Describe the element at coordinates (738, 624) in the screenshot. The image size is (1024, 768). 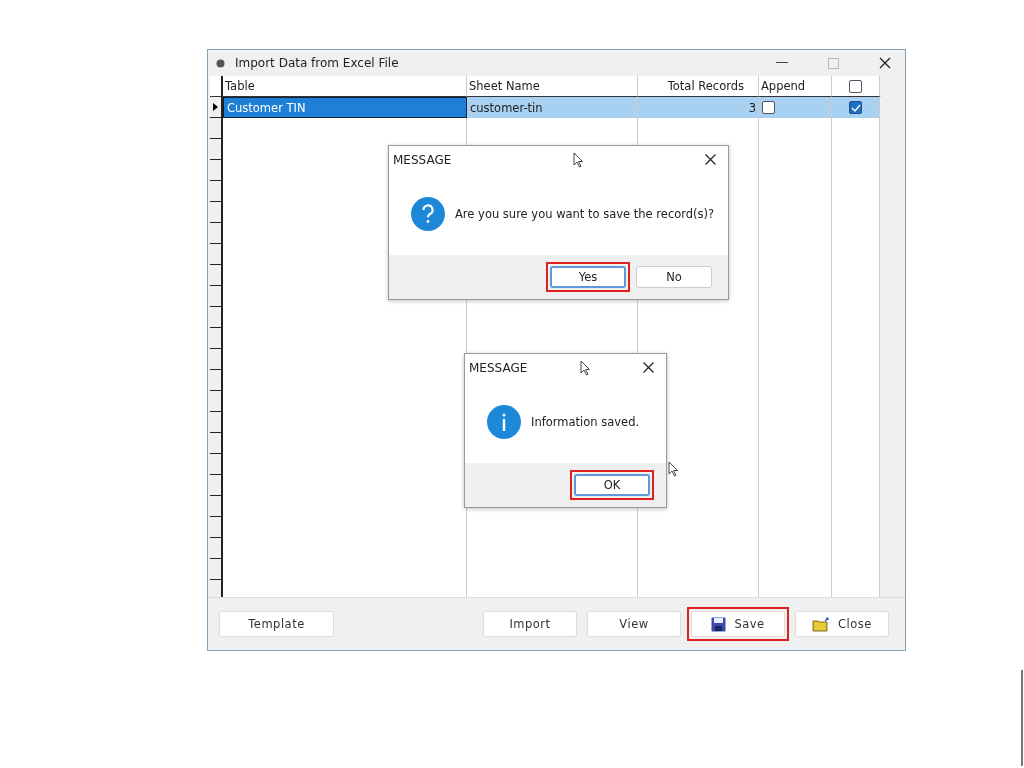
I see `save-button: Save` at that location.